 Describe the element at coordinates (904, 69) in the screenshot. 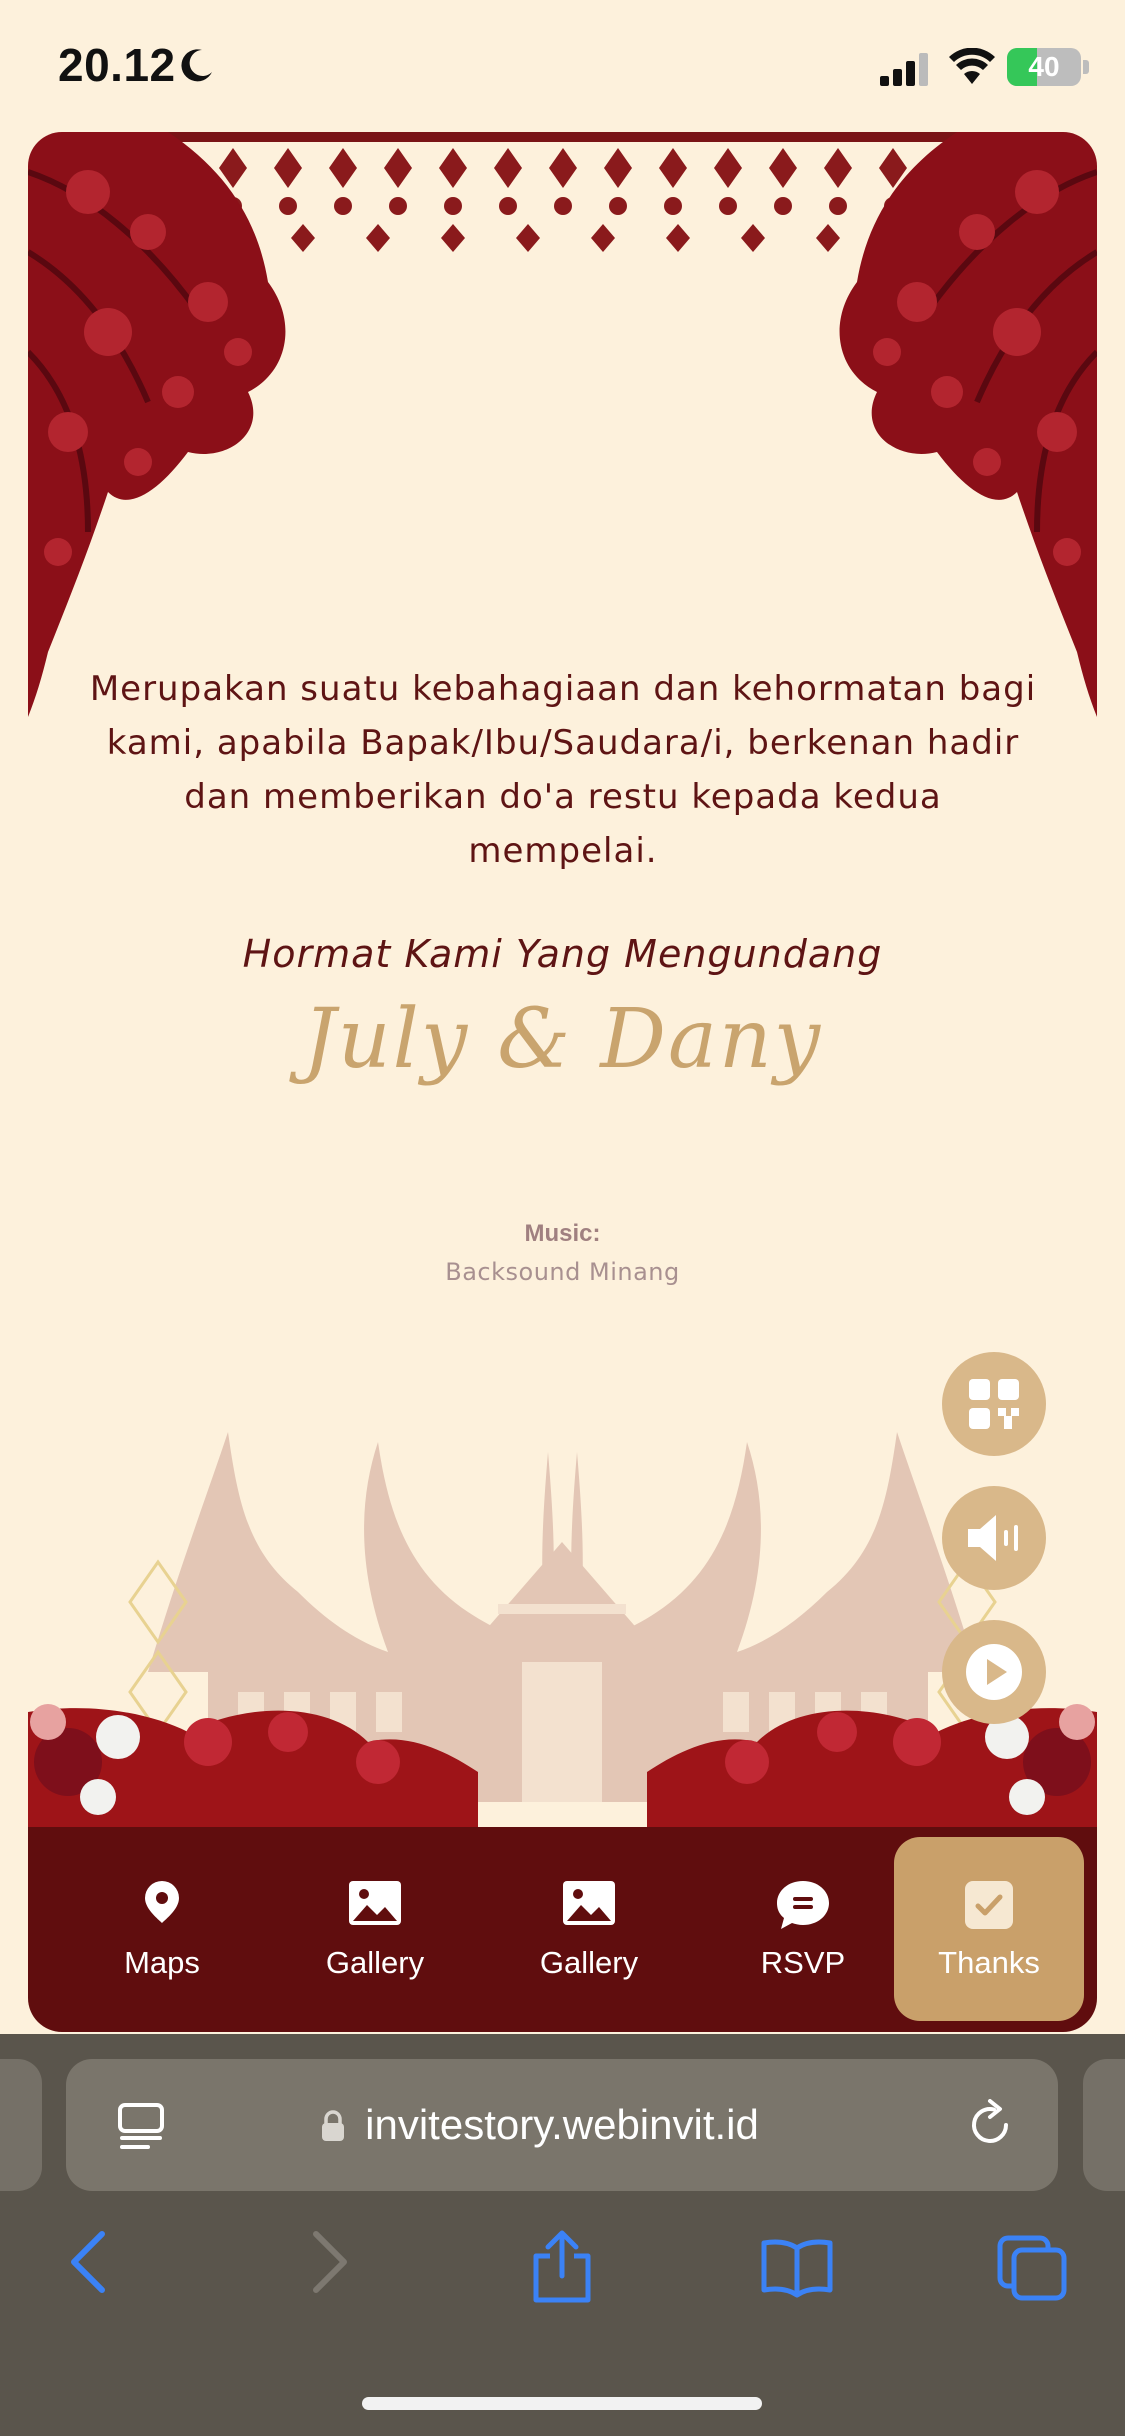

I see `cellular-signal-icon` at that location.